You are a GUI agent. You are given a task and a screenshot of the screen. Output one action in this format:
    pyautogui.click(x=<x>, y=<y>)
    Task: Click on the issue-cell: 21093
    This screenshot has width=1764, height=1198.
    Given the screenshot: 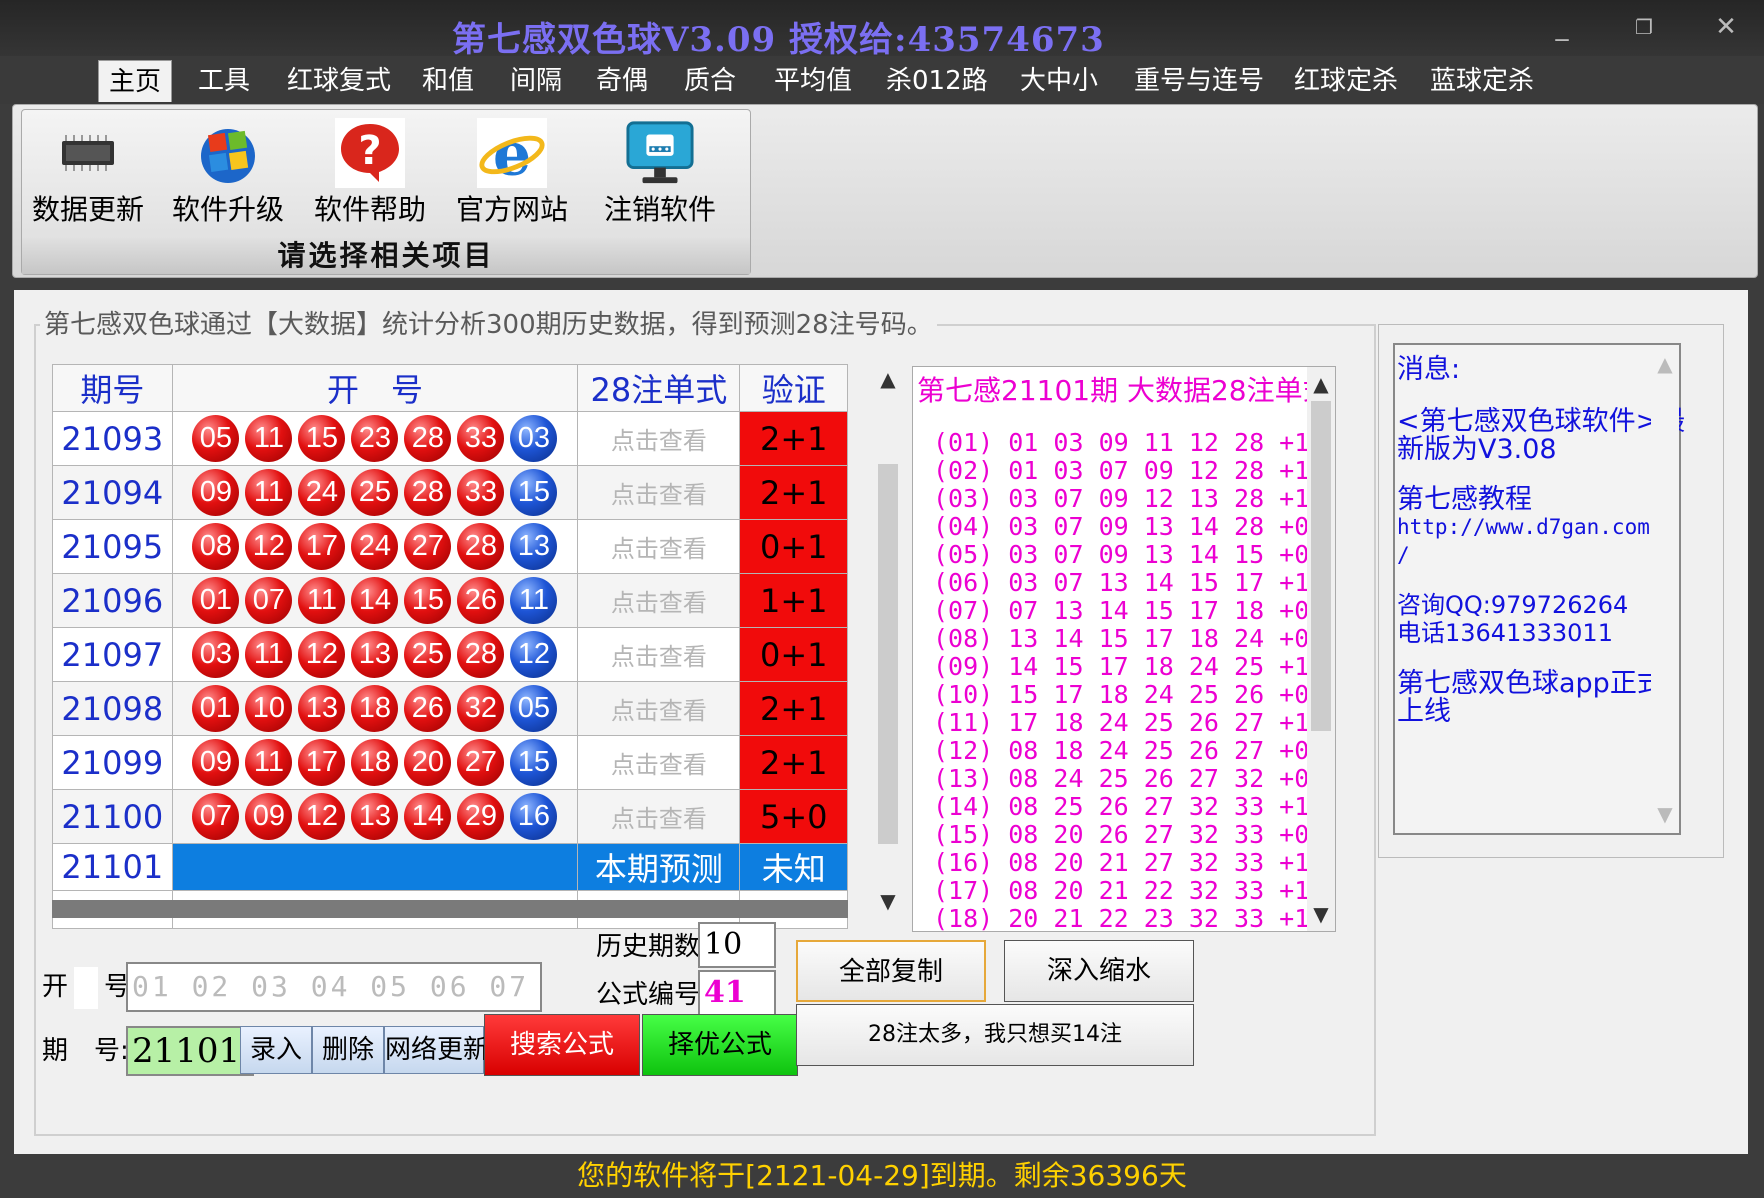 What is the action you would take?
    pyautogui.click(x=112, y=438)
    